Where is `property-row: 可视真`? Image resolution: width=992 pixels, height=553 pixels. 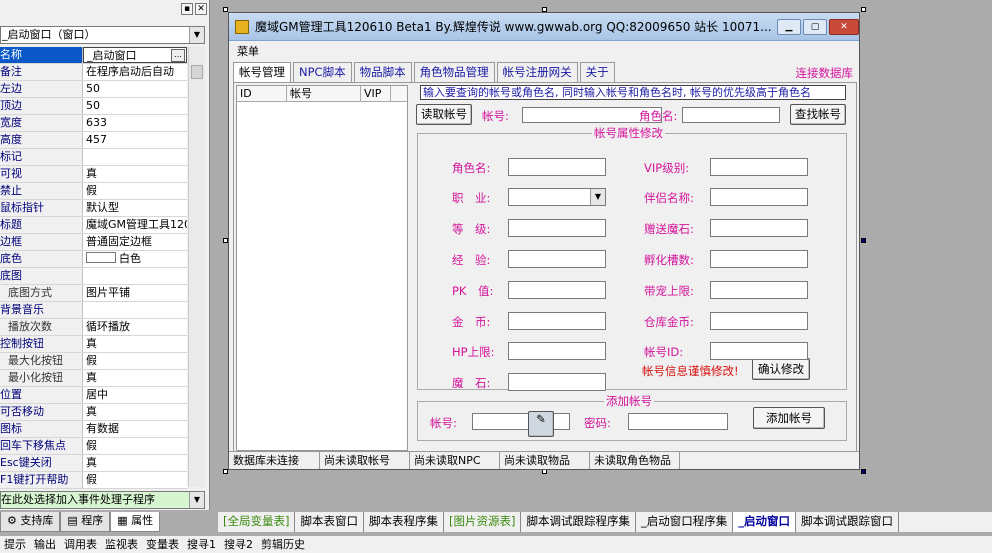
property-row: 可视真 is located at coordinates (93, 174).